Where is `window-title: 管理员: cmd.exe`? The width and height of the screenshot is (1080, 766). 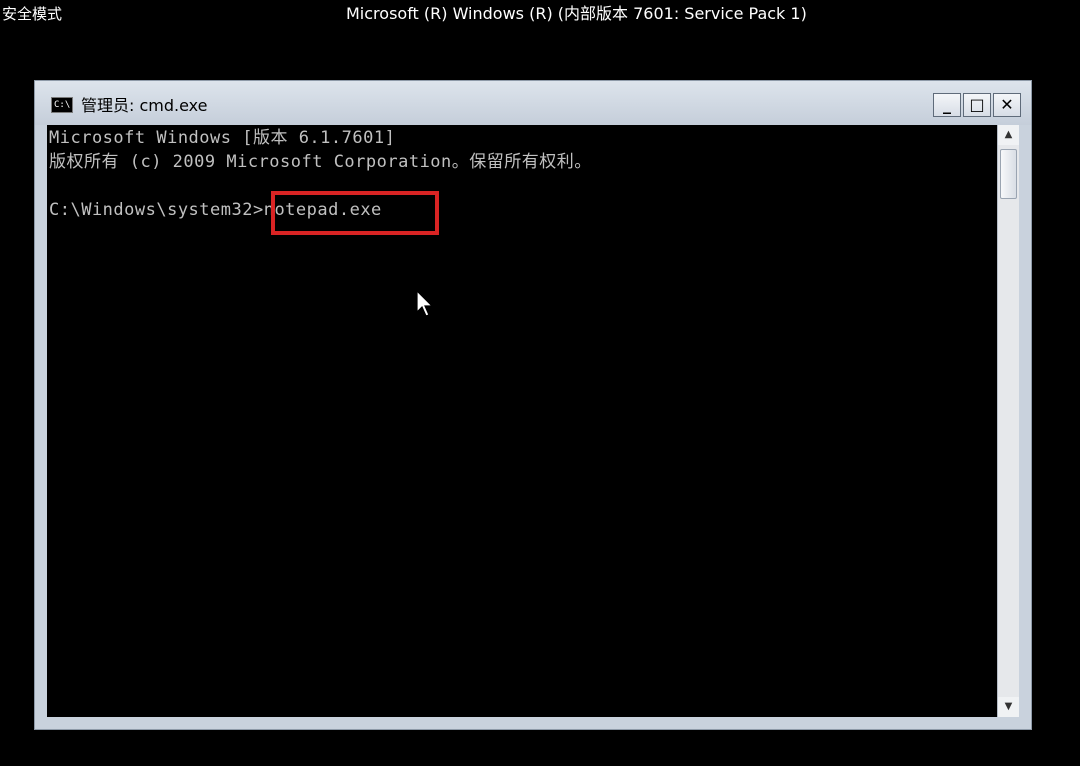 window-title: 管理员: cmd.exe is located at coordinates (144, 105).